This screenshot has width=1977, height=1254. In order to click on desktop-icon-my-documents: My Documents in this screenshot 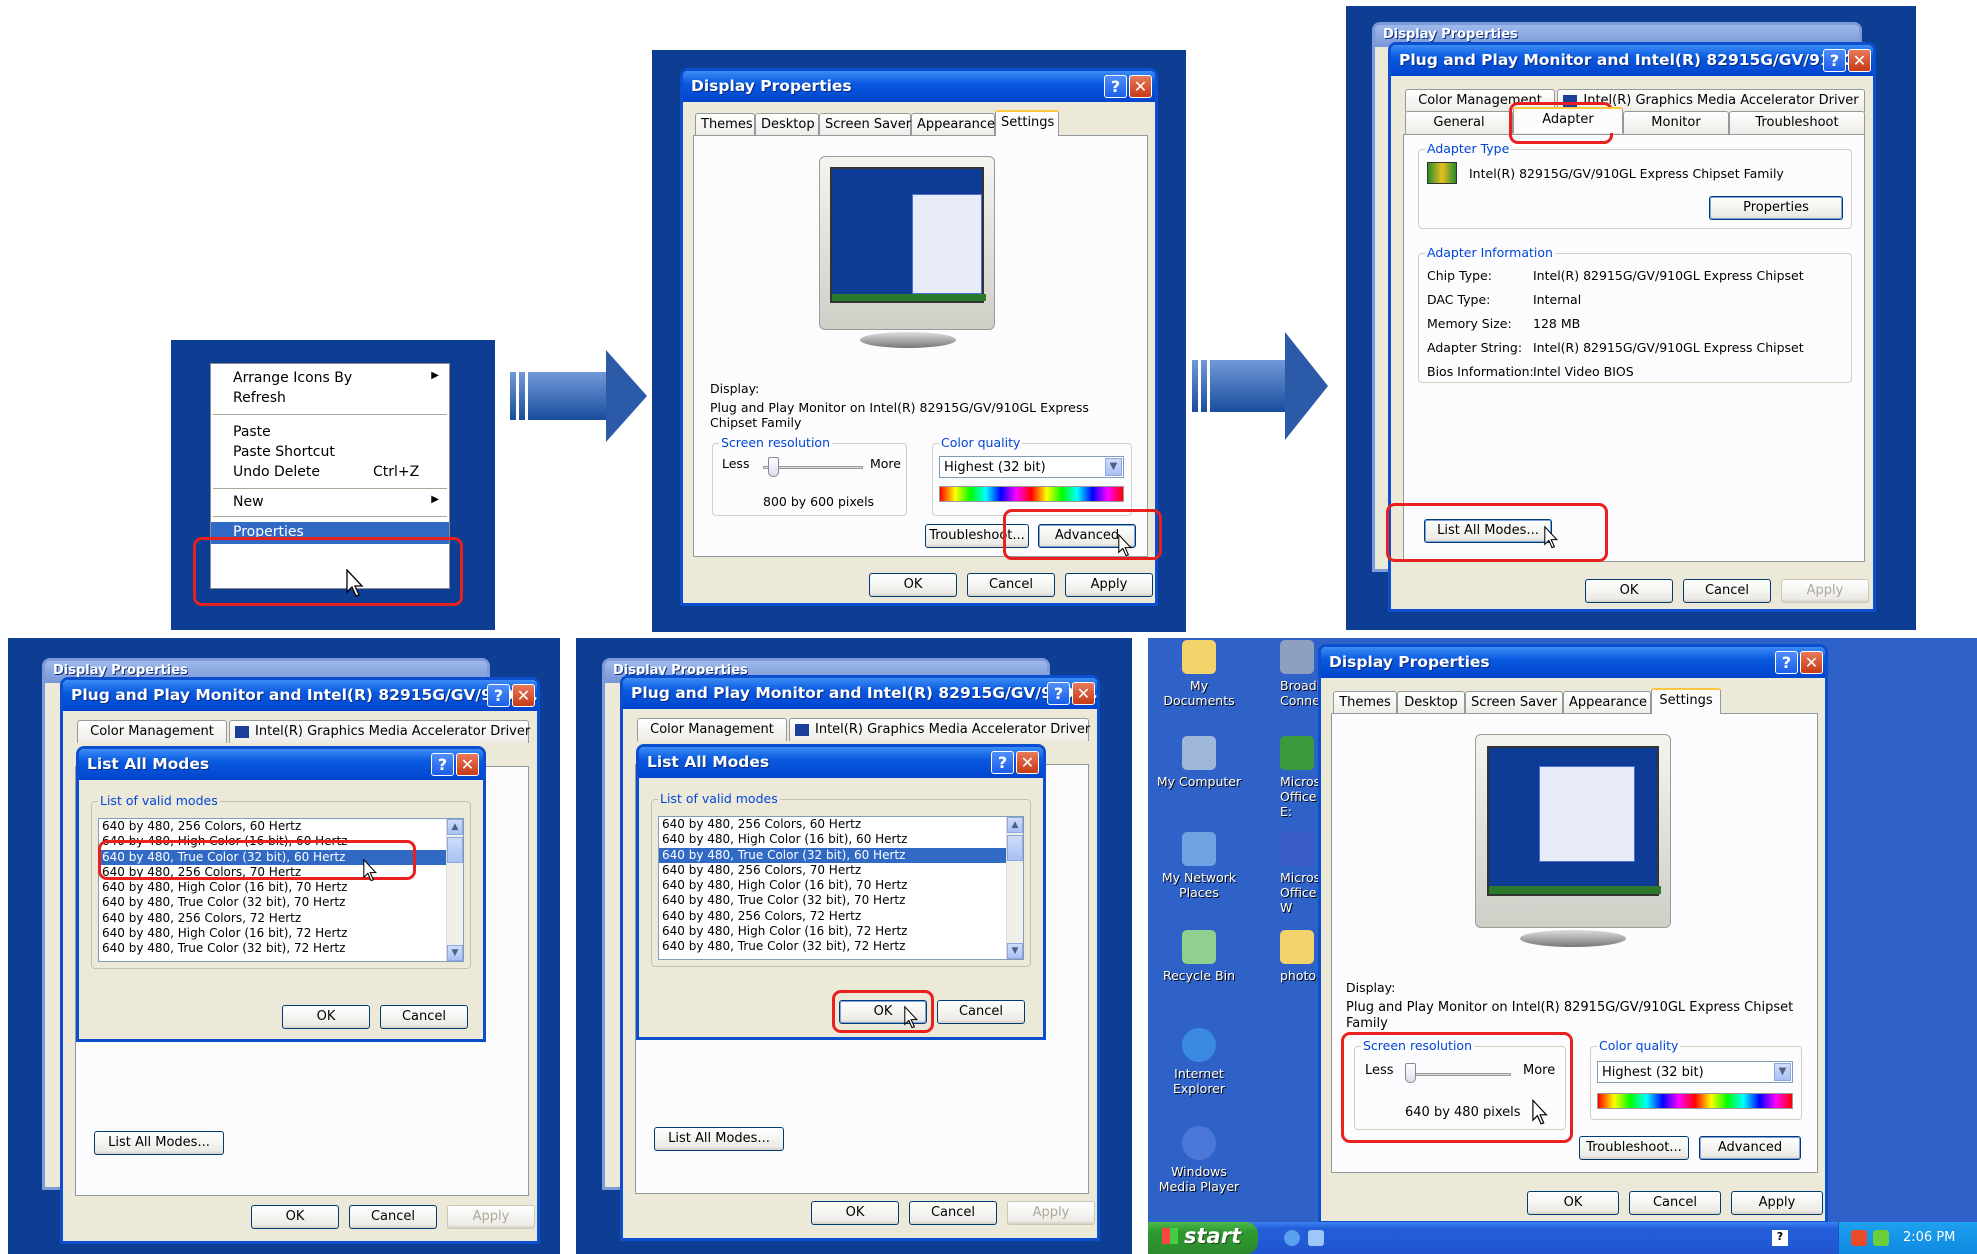, I will do `click(1199, 674)`.